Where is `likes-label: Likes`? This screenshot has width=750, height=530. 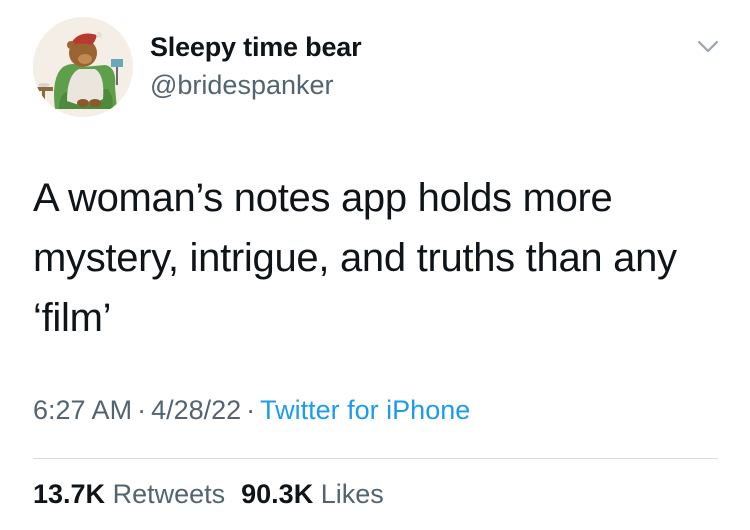
likes-label: Likes is located at coordinates (352, 494).